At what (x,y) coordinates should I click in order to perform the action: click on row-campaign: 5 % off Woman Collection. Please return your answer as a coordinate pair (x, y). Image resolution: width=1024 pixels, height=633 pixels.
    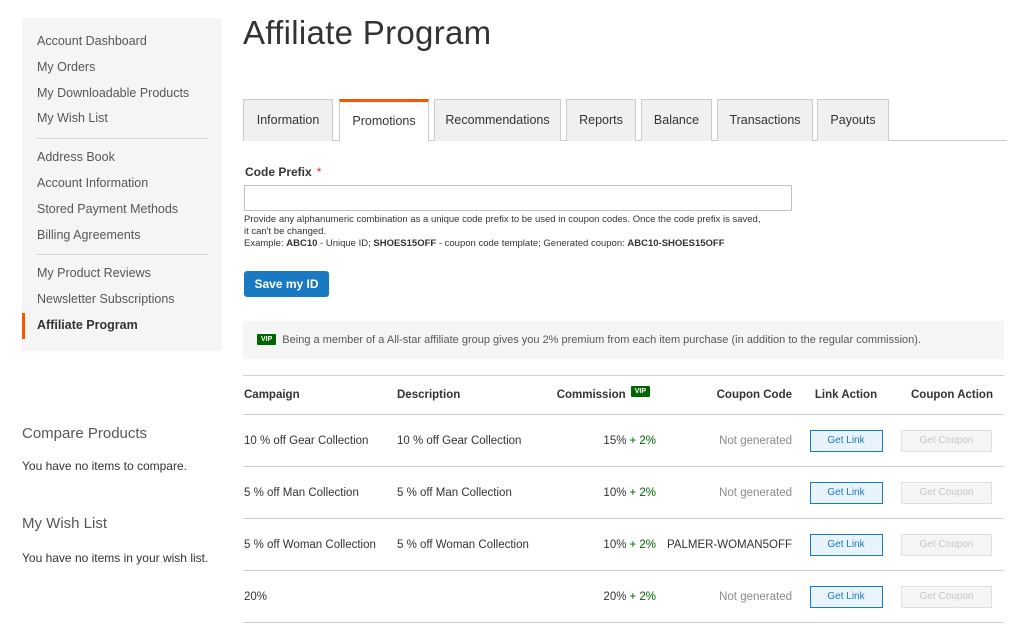
    Looking at the image, I should click on (310, 544).